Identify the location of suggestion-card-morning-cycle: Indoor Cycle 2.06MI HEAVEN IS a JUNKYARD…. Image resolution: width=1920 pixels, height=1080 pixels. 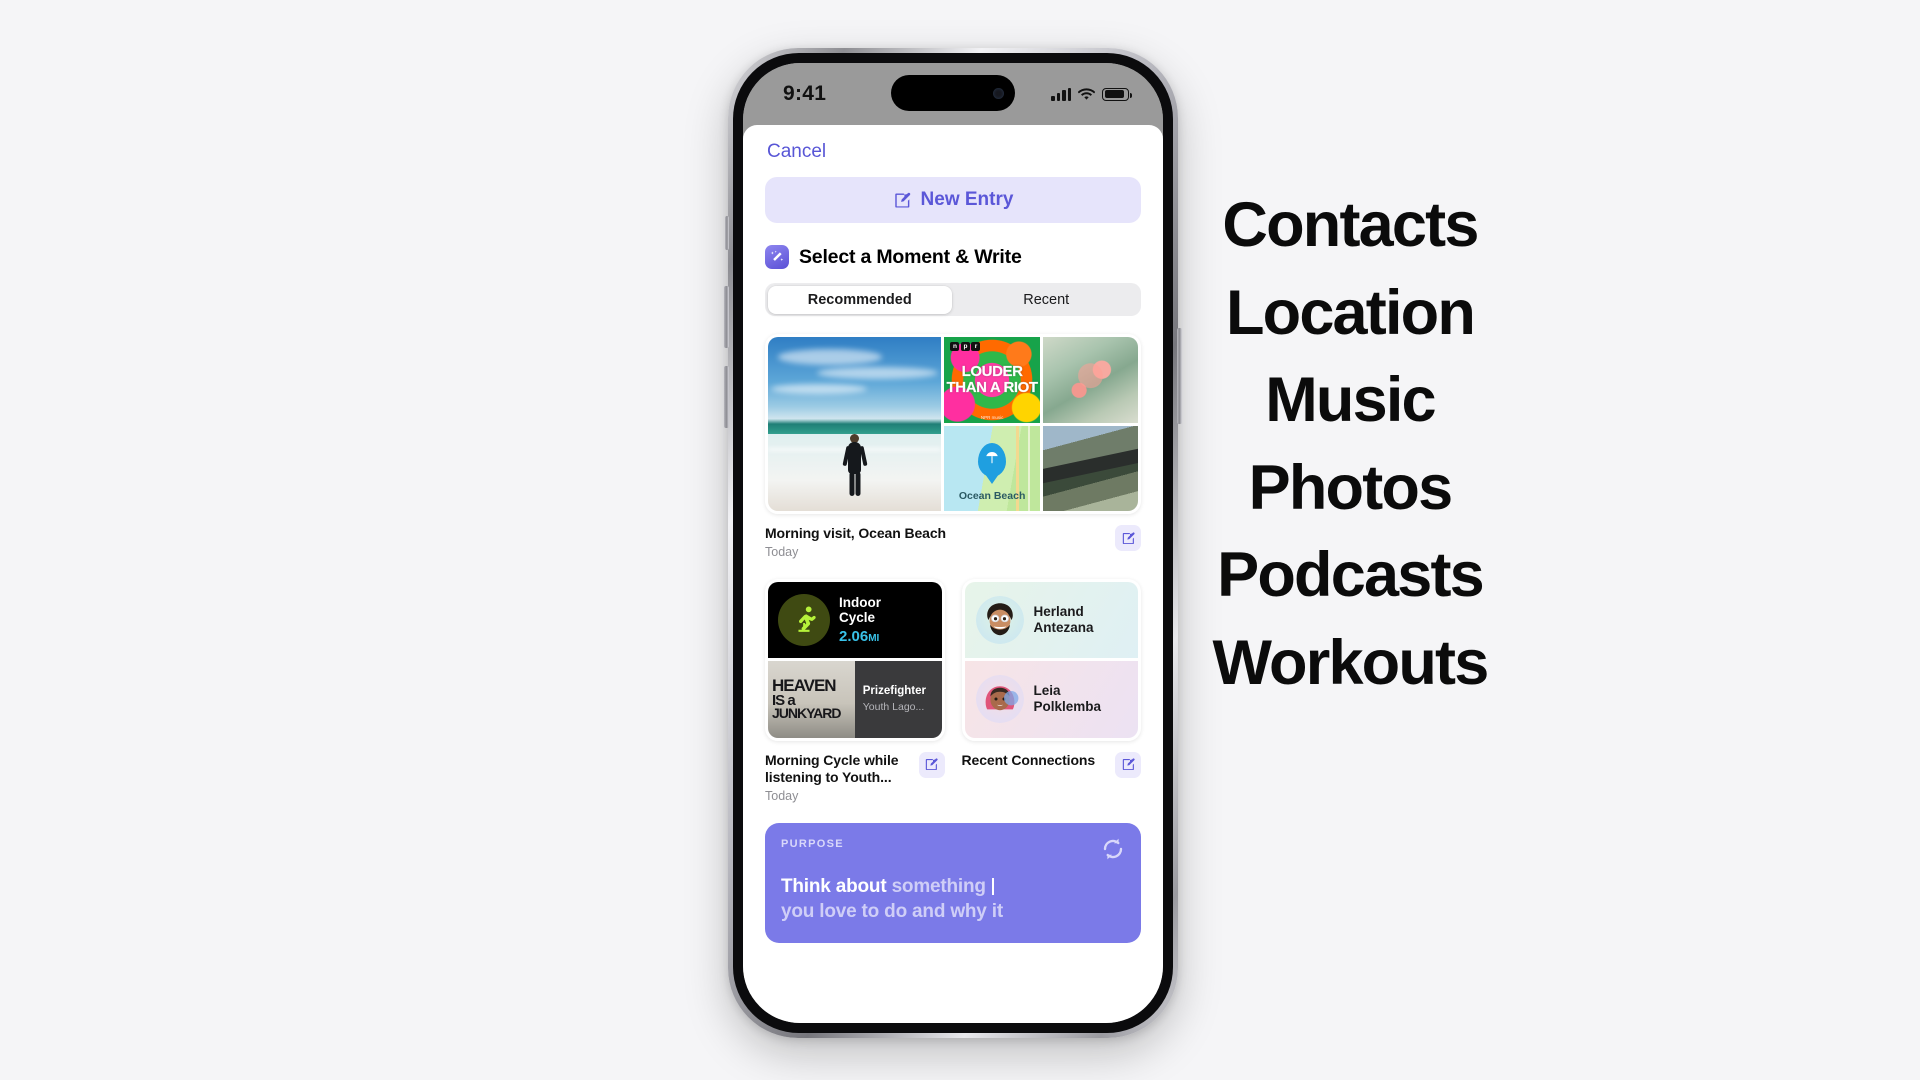
(855, 659).